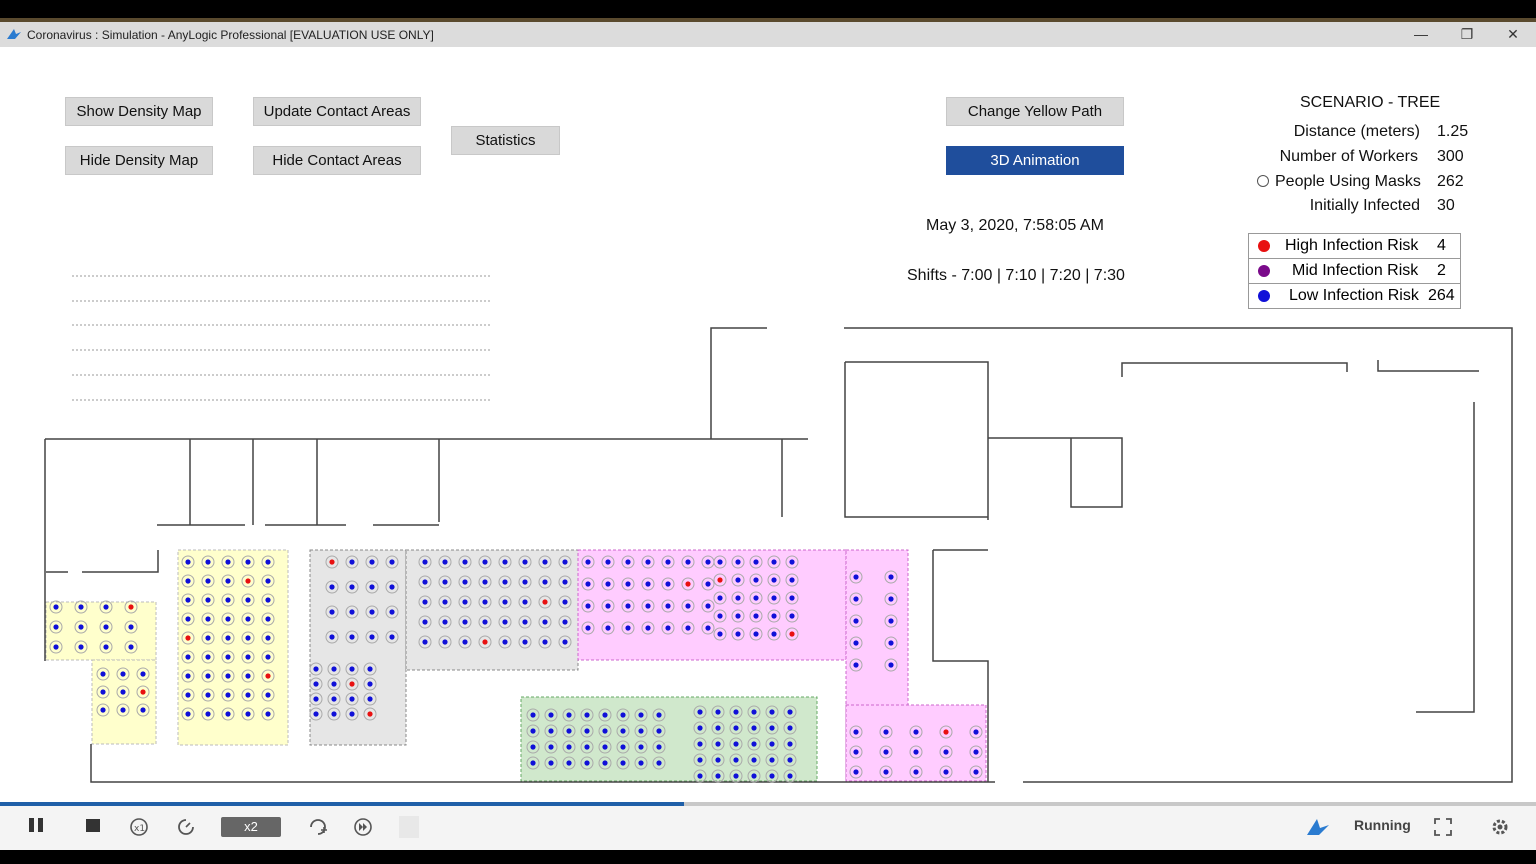 This screenshot has width=1536, height=864. What do you see at coordinates (409, 827) in the screenshot?
I see `disabled-control` at bounding box center [409, 827].